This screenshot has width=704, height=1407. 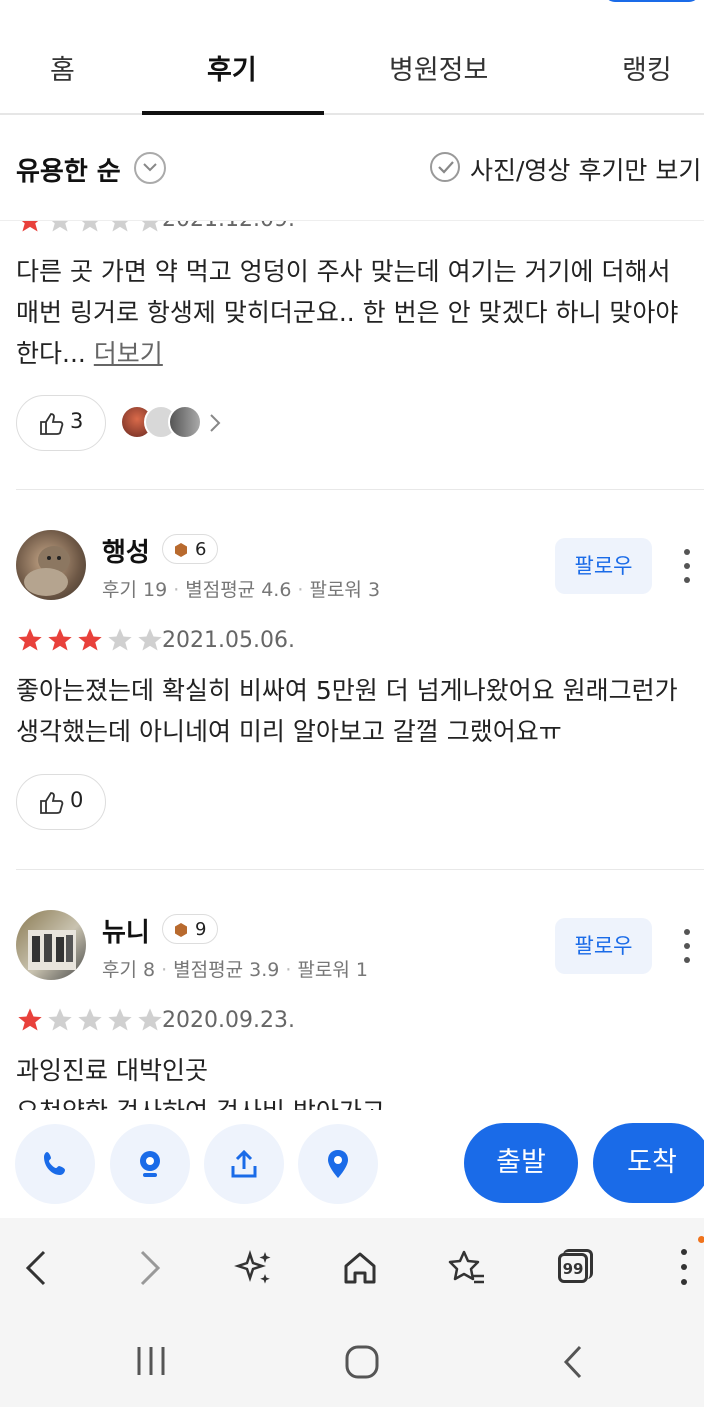 What do you see at coordinates (254, 1268) in the screenshot?
I see `sparkle-icon` at bounding box center [254, 1268].